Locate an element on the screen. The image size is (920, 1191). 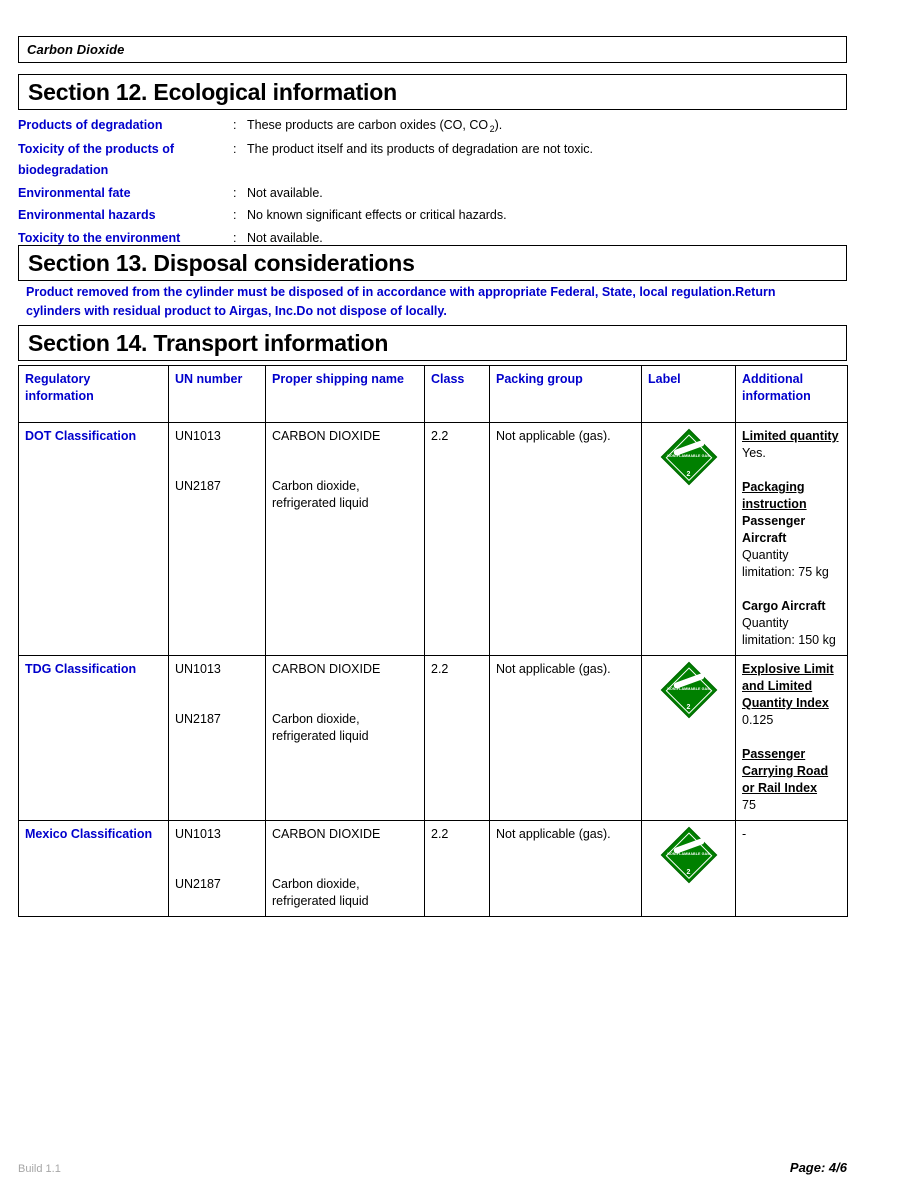
field-value: Not available. is located at coordinates (285, 192).